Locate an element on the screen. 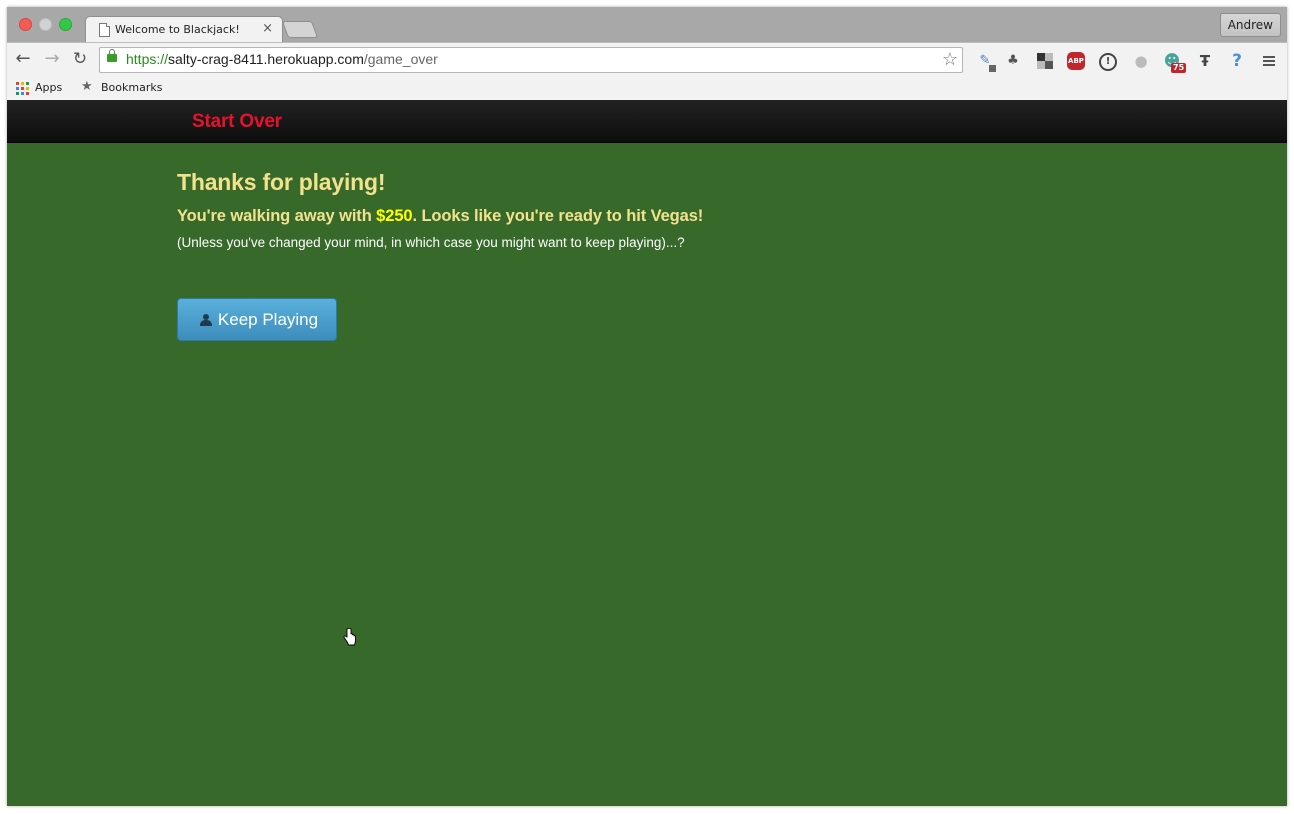 The height and width of the screenshot is (814, 1294). tab-title: Welcome to Blackjack! is located at coordinates (177, 29).